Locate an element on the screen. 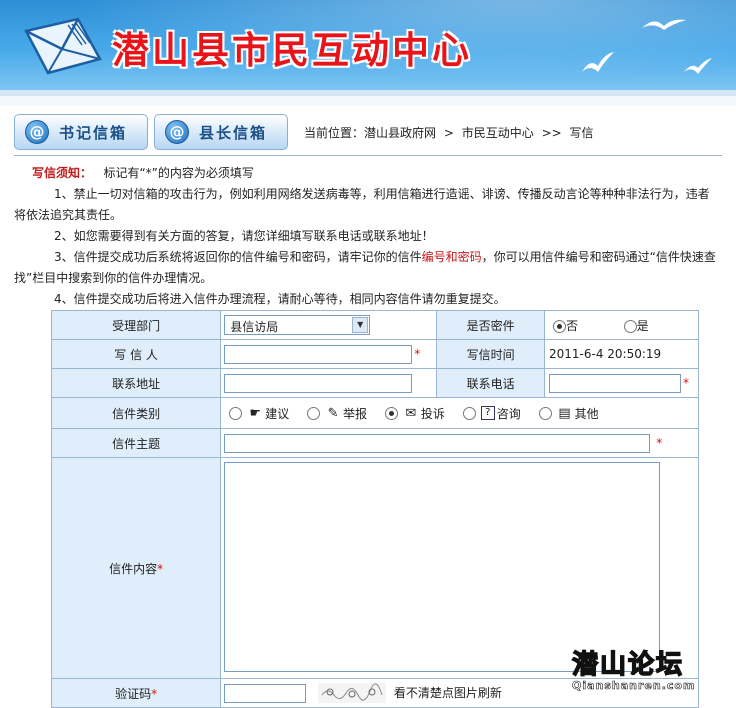 Image resolution: width=736 pixels, height=708 pixels. address-input is located at coordinates (318, 383).